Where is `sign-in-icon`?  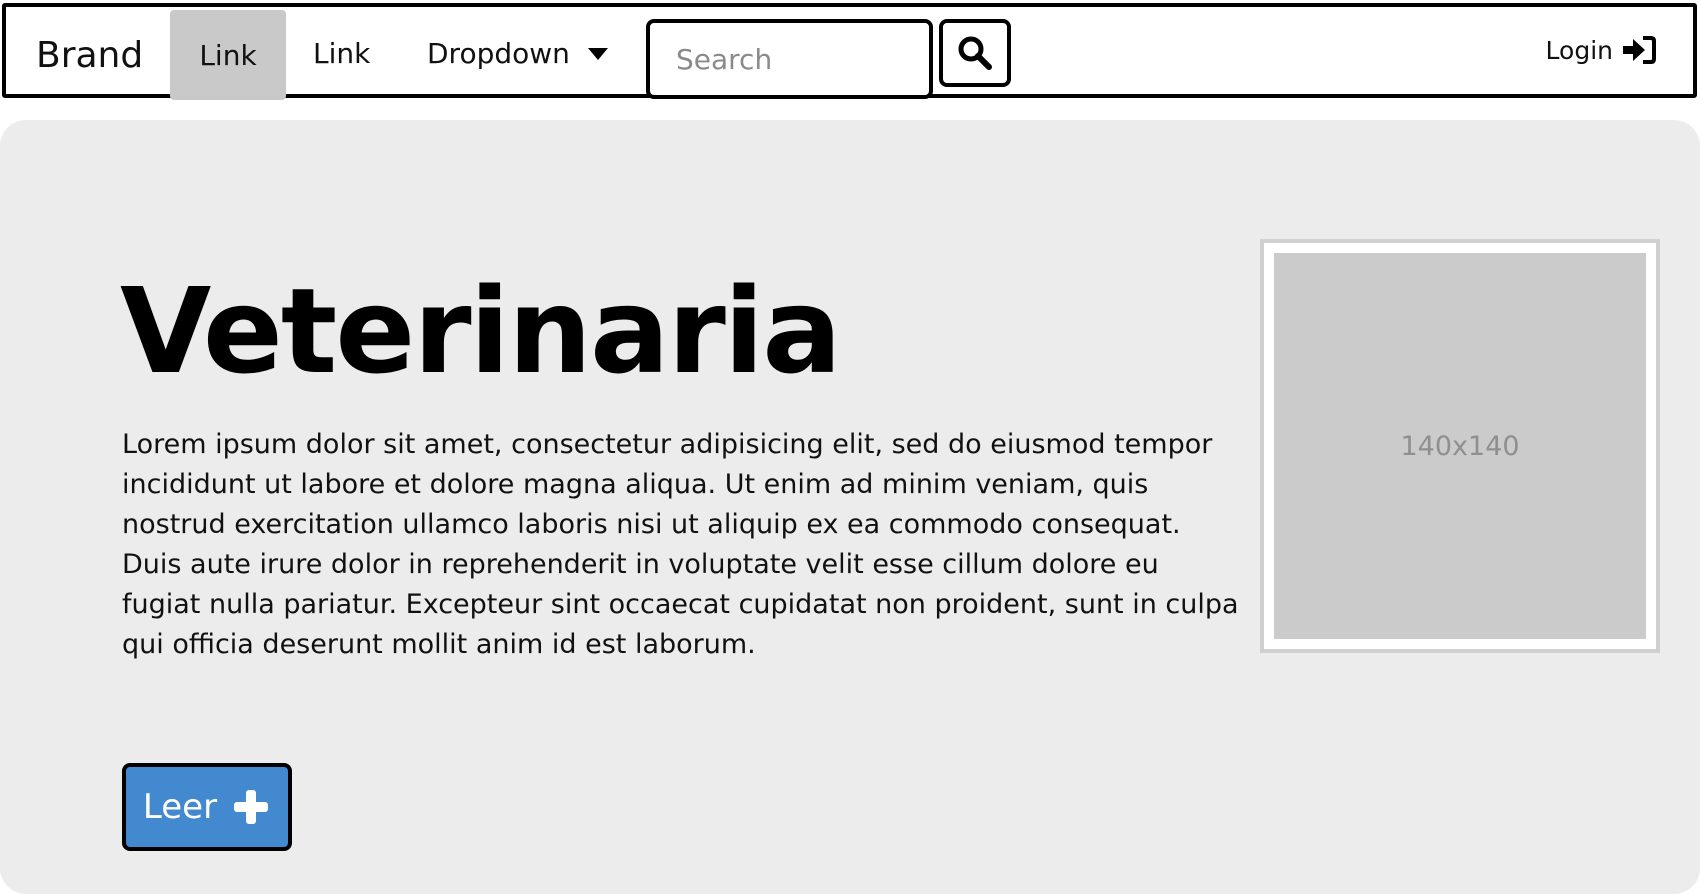 sign-in-icon is located at coordinates (1639, 50).